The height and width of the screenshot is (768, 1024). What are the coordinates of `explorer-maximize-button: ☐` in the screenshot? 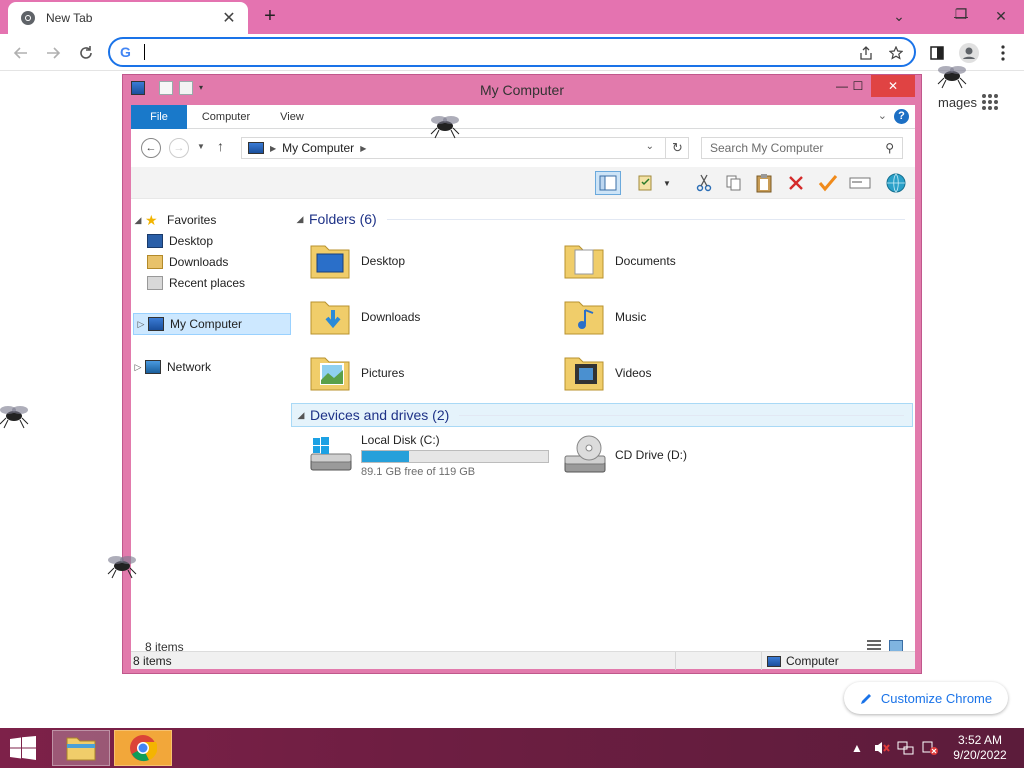 It's located at (858, 86).